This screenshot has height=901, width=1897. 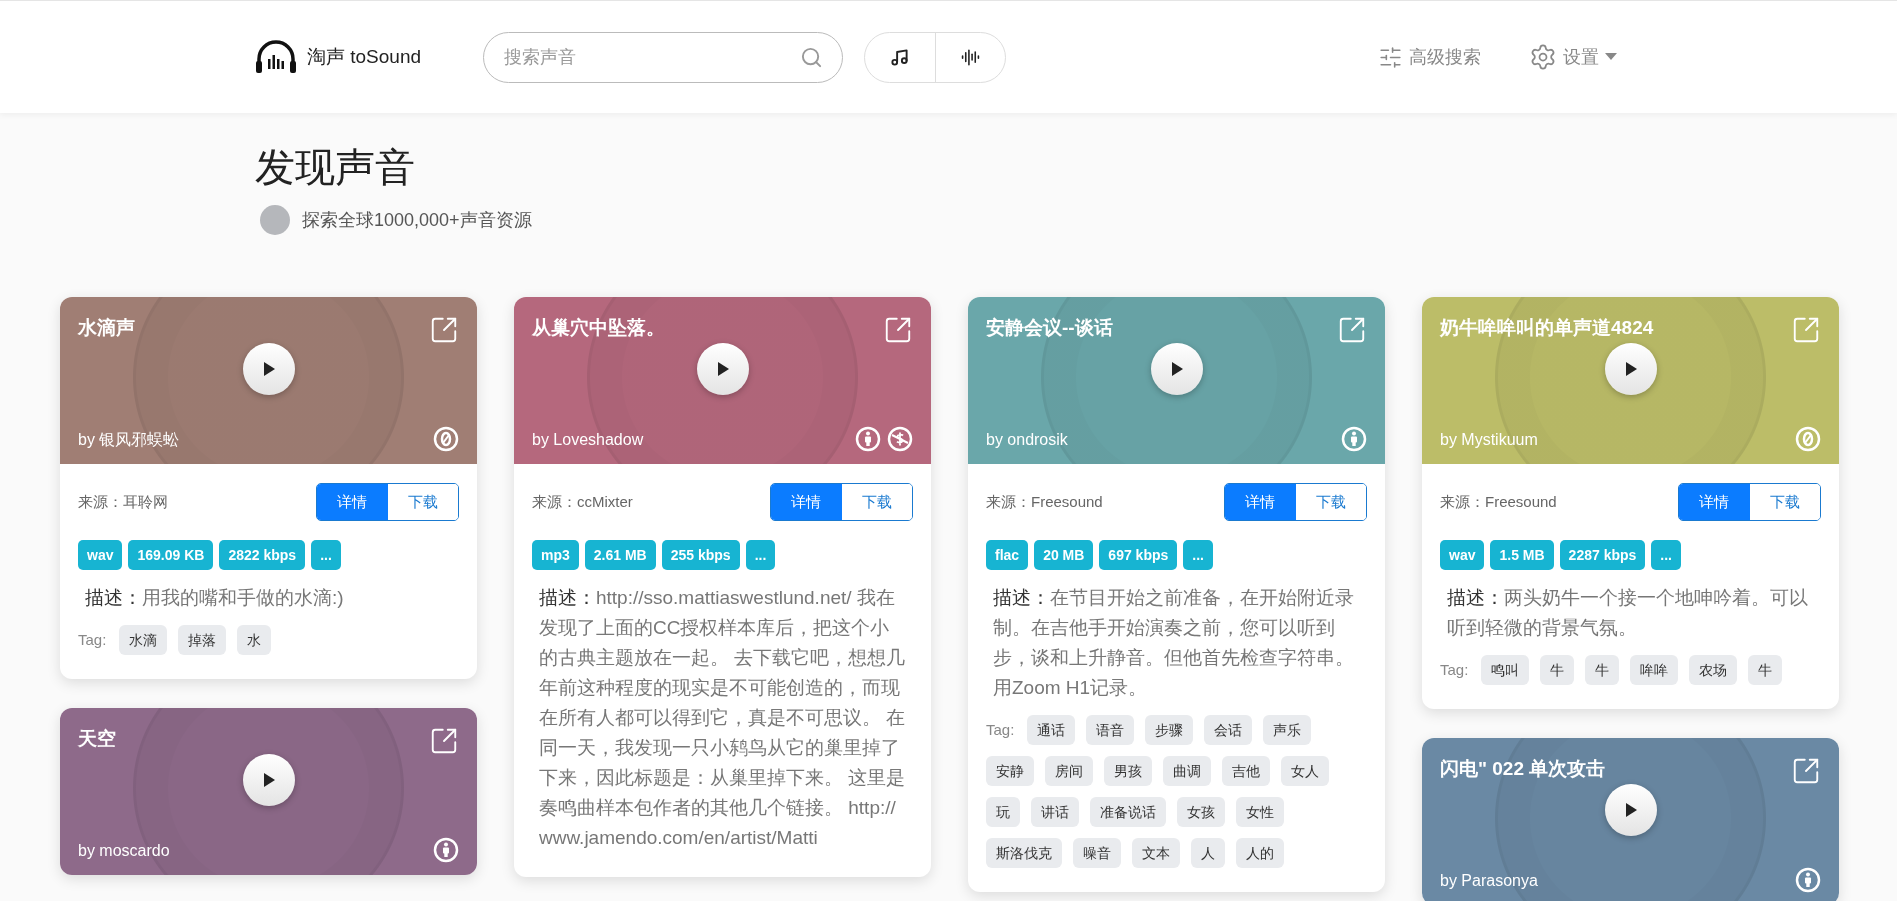 What do you see at coordinates (262, 555) in the screenshot?
I see `format-badge: 2822 kbps` at bounding box center [262, 555].